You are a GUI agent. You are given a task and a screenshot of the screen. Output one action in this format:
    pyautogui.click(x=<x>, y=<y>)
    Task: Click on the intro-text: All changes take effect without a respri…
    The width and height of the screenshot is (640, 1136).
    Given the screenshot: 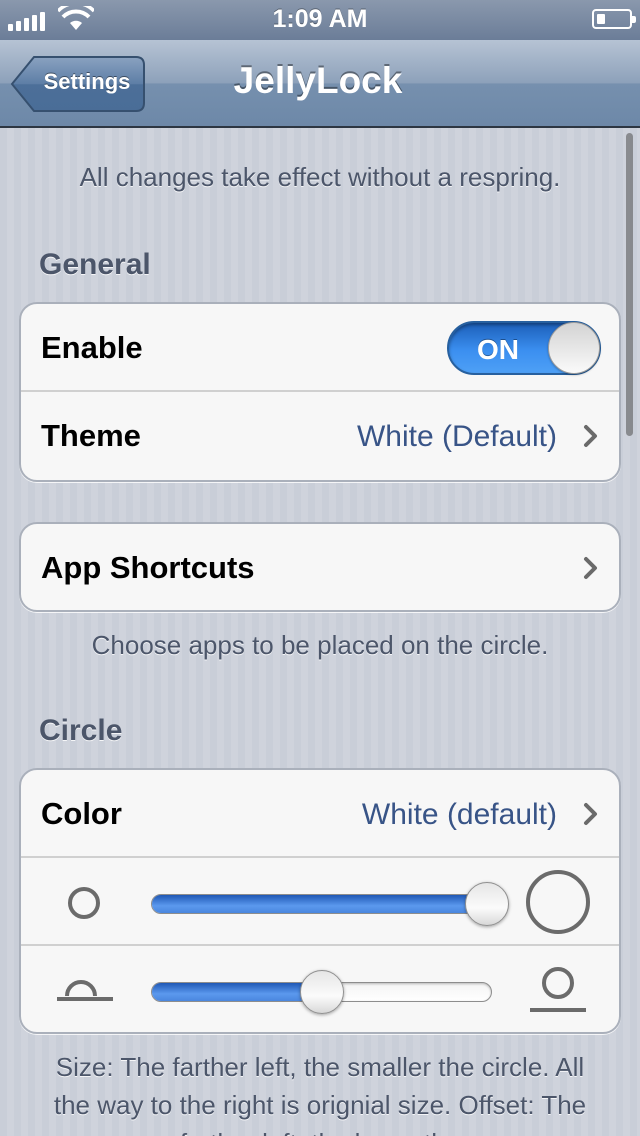 What is the action you would take?
    pyautogui.click(x=320, y=177)
    